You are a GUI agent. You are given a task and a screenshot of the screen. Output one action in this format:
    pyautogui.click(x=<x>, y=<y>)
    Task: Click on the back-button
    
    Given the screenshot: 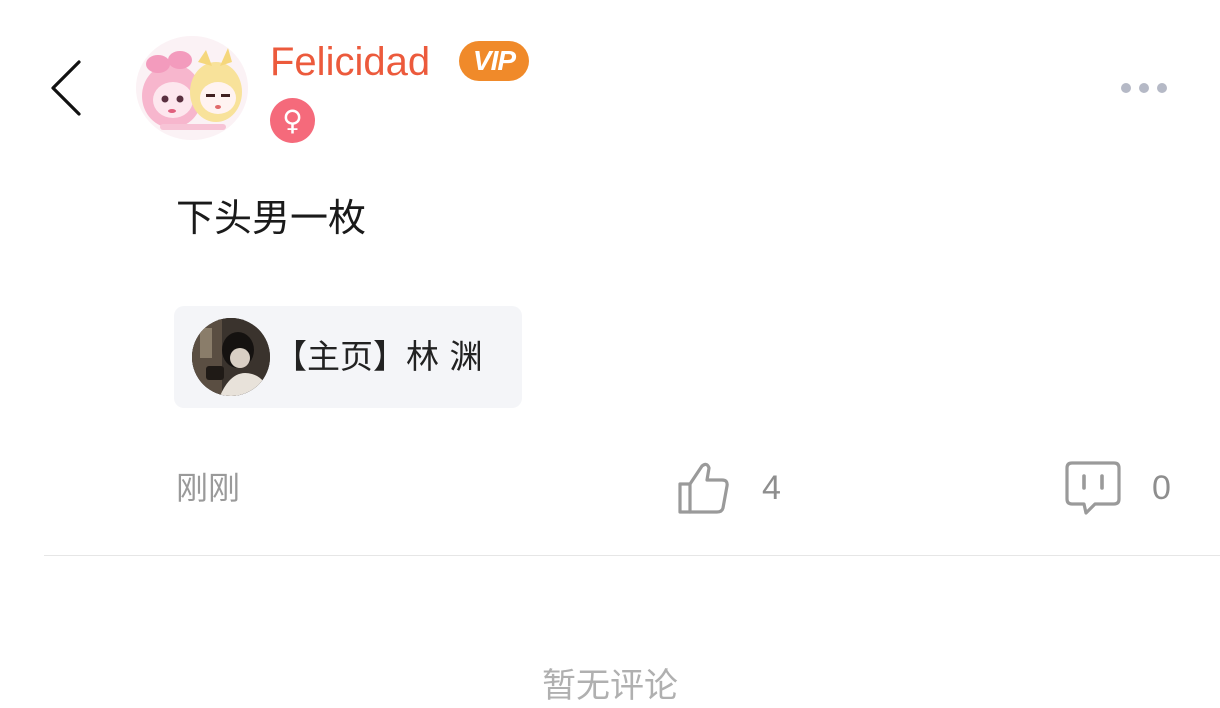 What is the action you would take?
    pyautogui.click(x=68, y=88)
    